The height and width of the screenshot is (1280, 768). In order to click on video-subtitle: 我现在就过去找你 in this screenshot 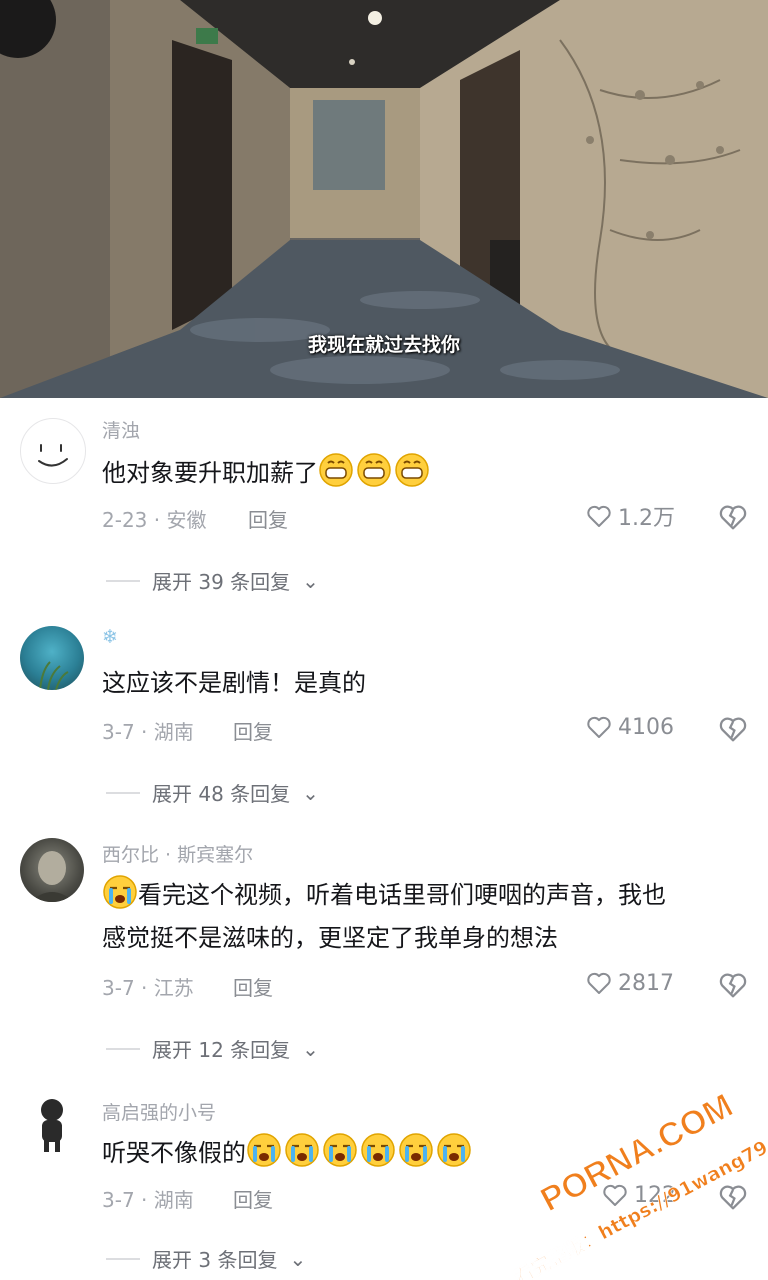, I will do `click(383, 345)`.